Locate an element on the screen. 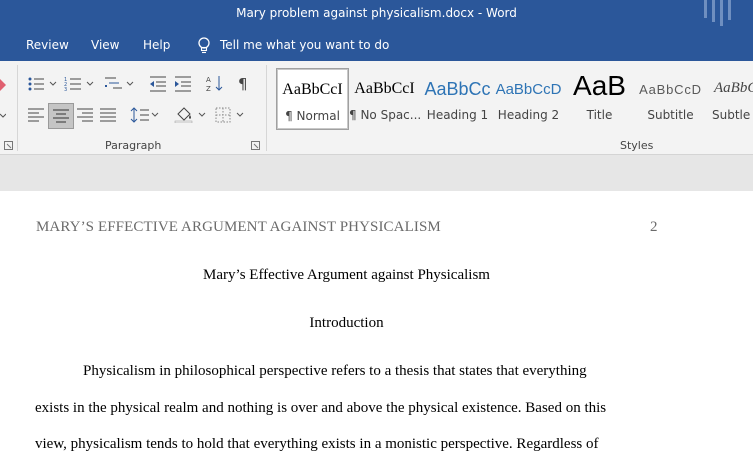  section-heading: Introduction is located at coordinates (346, 323).